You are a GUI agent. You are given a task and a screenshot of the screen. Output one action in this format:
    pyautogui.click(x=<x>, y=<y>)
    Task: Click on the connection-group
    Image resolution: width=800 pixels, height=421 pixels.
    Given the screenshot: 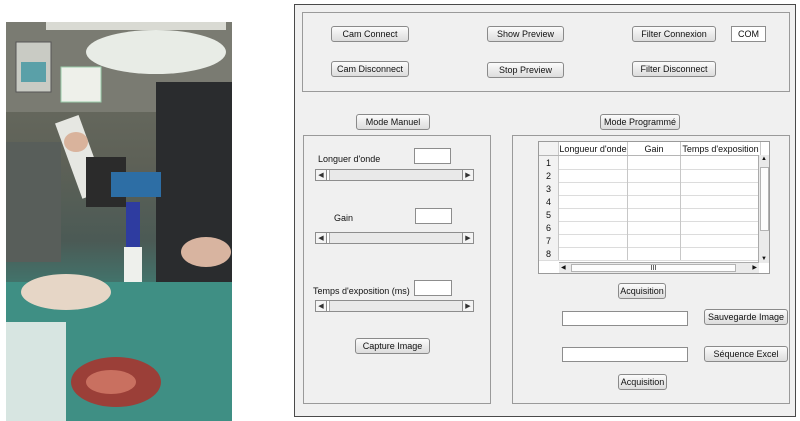 What is the action you would take?
    pyautogui.click(x=546, y=52)
    